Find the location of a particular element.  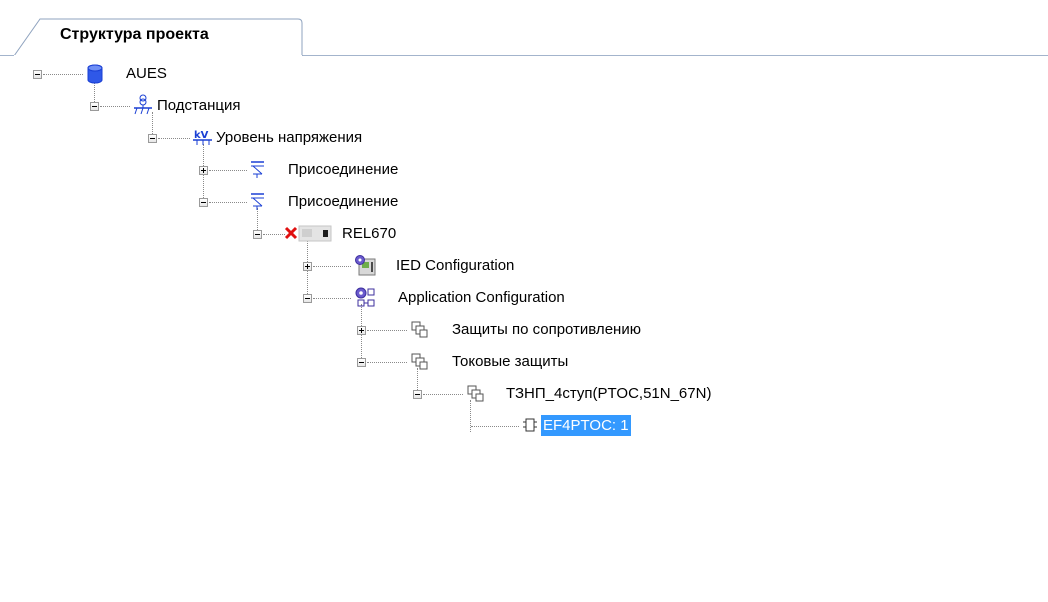

tab-project-structure: Структура проекта is located at coordinates (158, 37).